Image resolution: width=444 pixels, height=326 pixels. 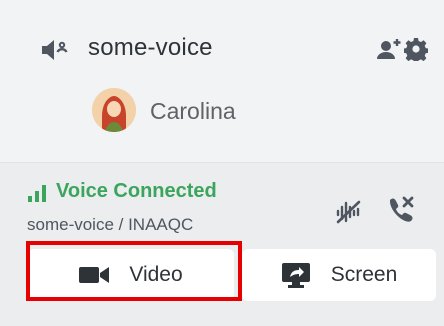 What do you see at coordinates (389, 49) in the screenshot?
I see `invite-icon` at bounding box center [389, 49].